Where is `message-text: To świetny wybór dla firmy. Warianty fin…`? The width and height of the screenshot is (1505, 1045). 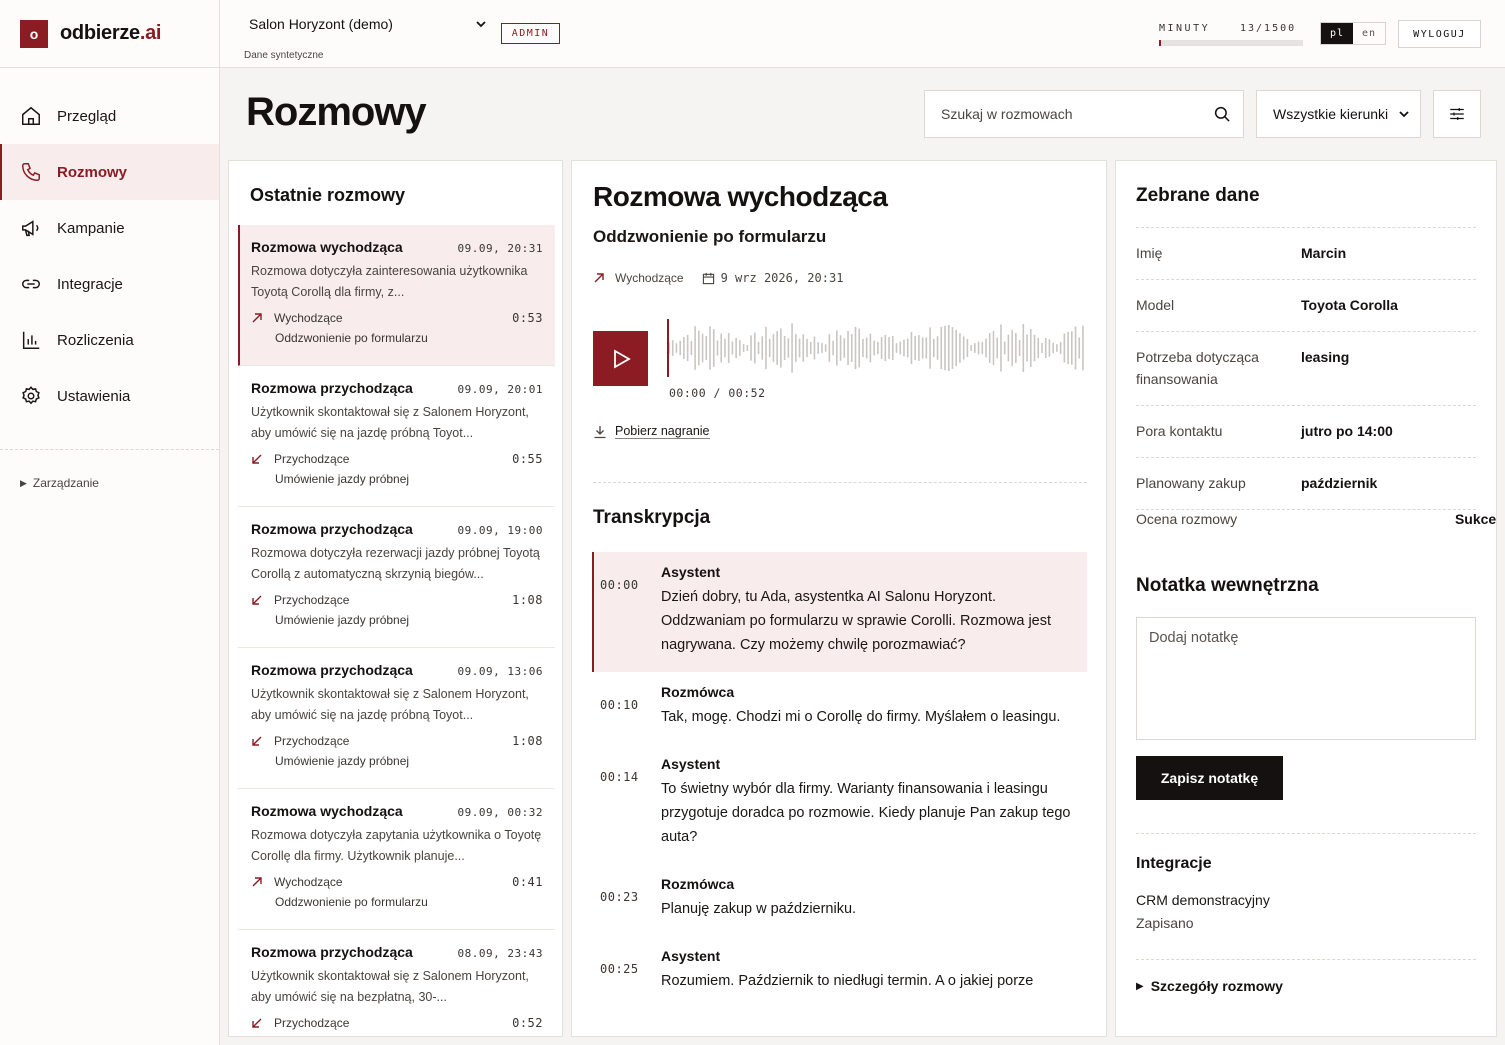
message-text: To świetny wybór dla firmy. Warianty fin… is located at coordinates (866, 813).